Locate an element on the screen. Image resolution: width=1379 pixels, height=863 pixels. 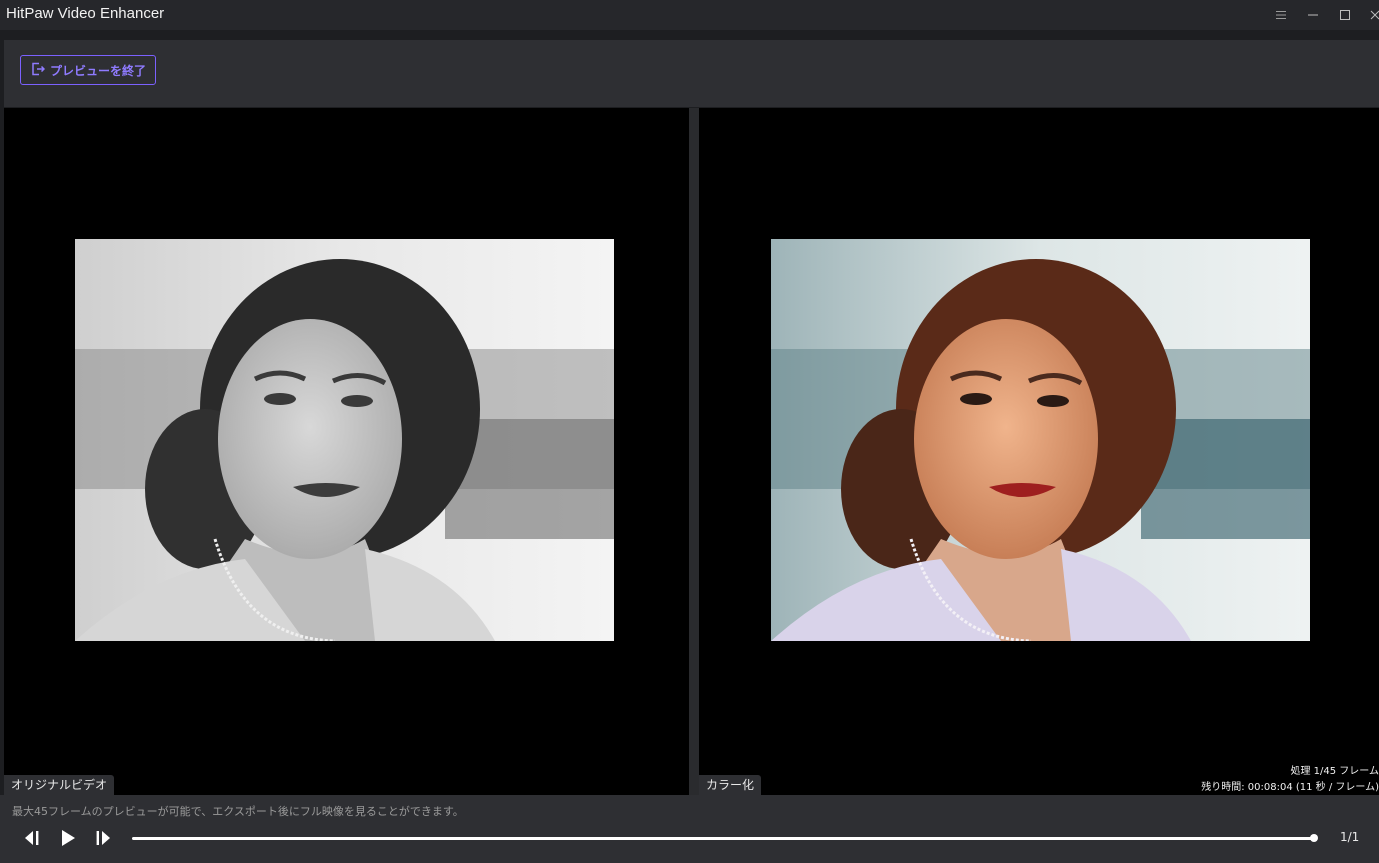
maximize-icon is located at coordinates (1345, 15).